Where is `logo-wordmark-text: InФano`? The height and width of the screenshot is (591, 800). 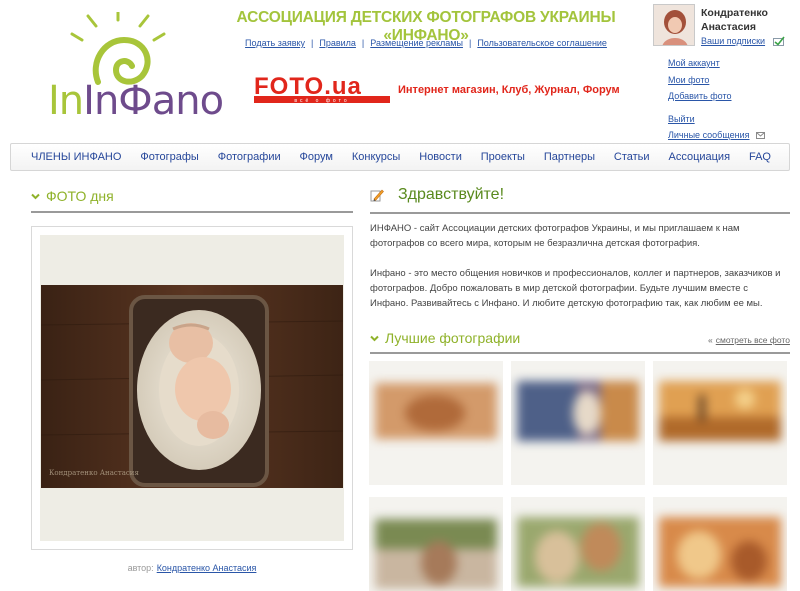
logo-wordmark-text: InФano is located at coordinates (153, 101).